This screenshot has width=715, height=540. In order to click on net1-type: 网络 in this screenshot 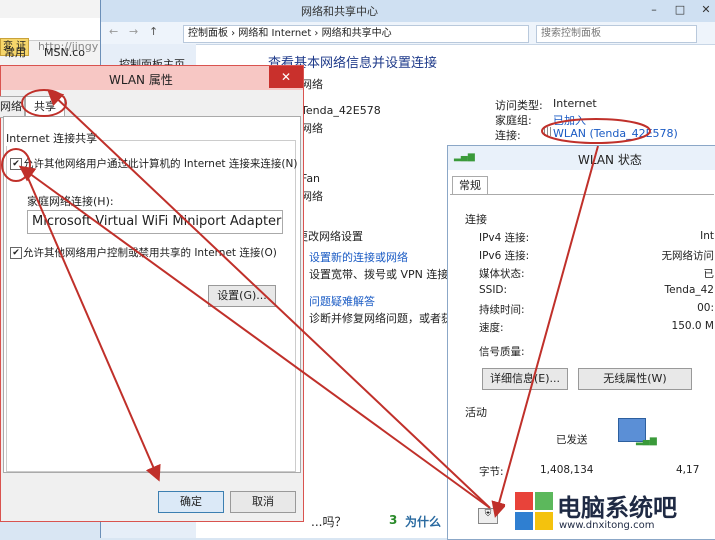, I will do `click(312, 128)`.